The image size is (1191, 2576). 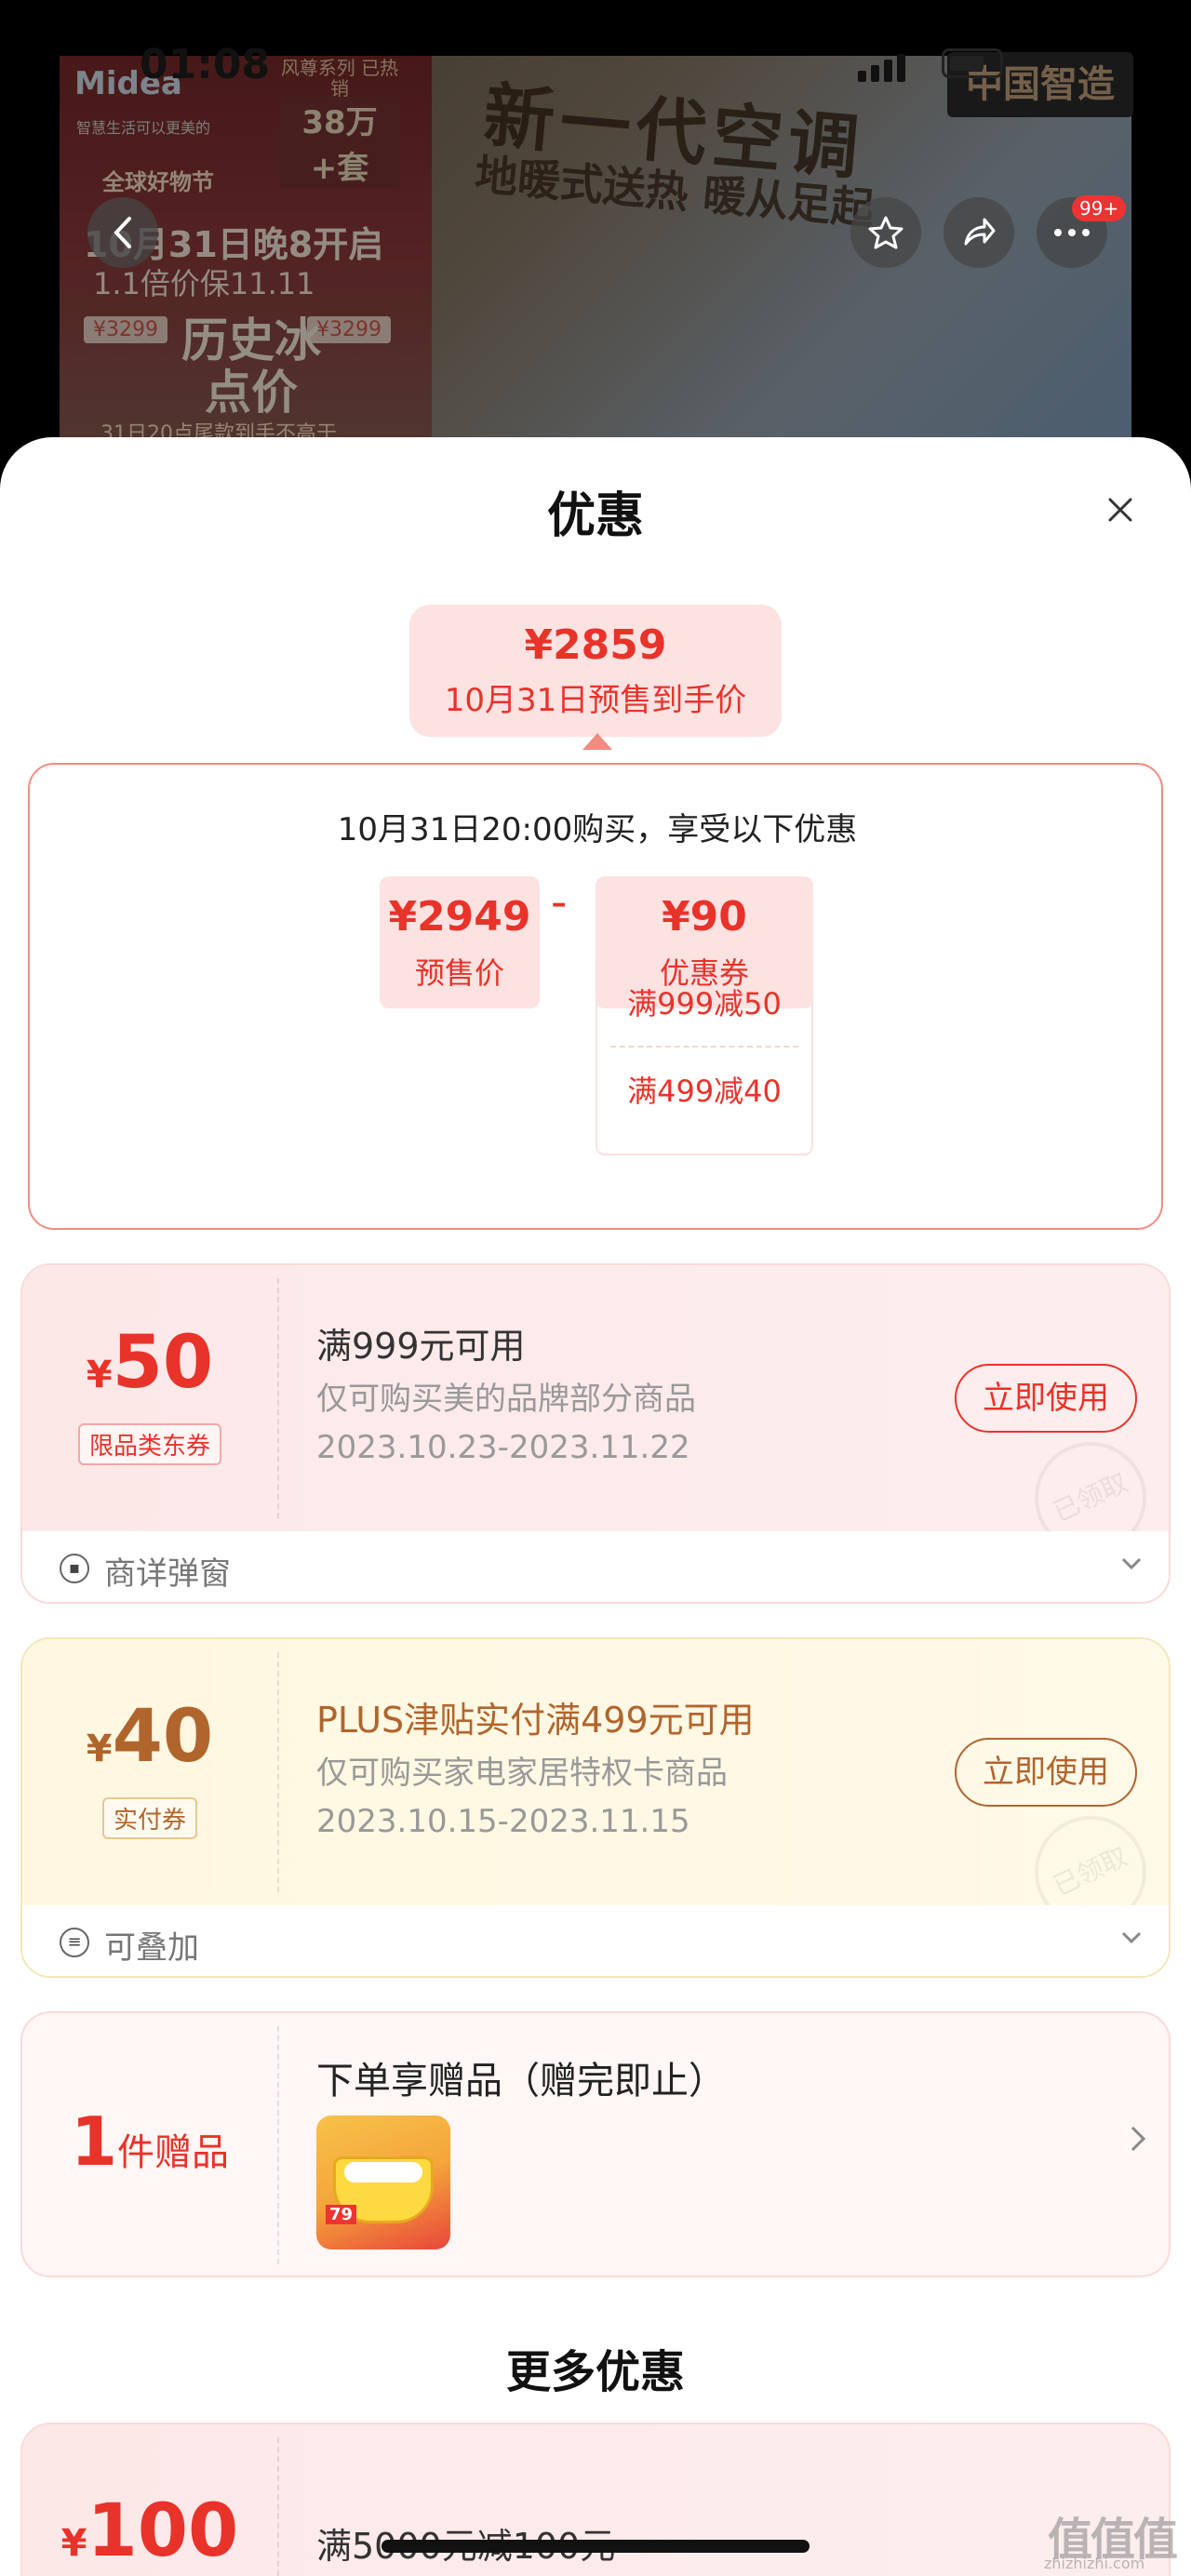 I want to click on favorite-button, so click(x=885, y=232).